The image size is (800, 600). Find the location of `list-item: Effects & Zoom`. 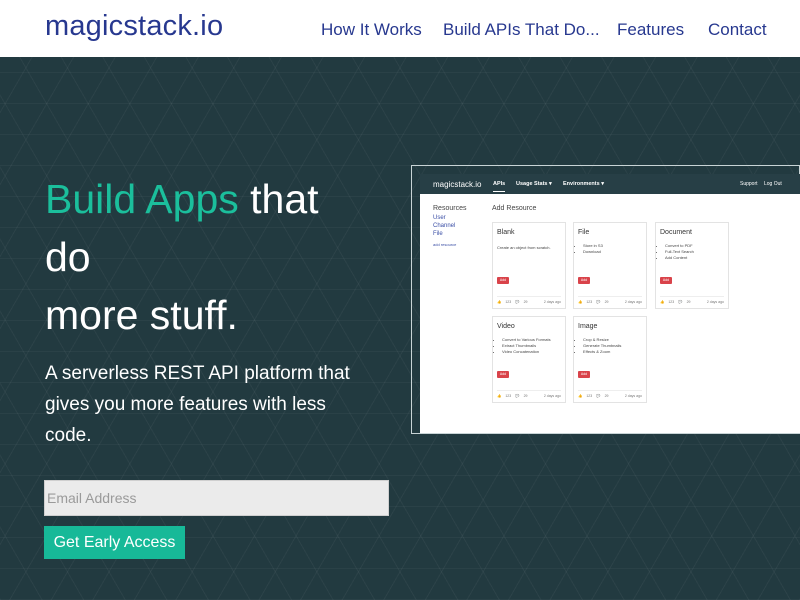

list-item: Effects & Zoom is located at coordinates (602, 352).